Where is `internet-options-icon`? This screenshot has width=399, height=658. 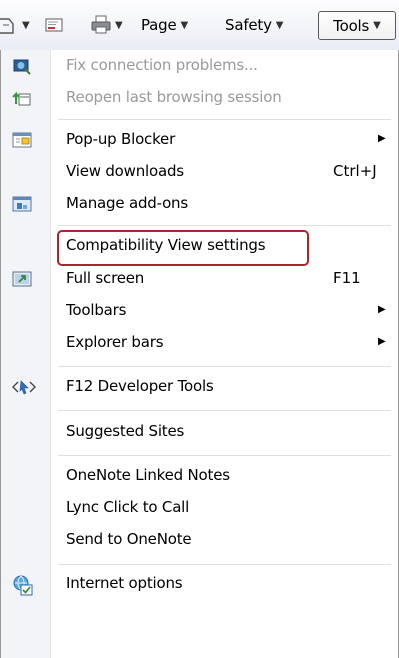 internet-options-icon is located at coordinates (22, 585).